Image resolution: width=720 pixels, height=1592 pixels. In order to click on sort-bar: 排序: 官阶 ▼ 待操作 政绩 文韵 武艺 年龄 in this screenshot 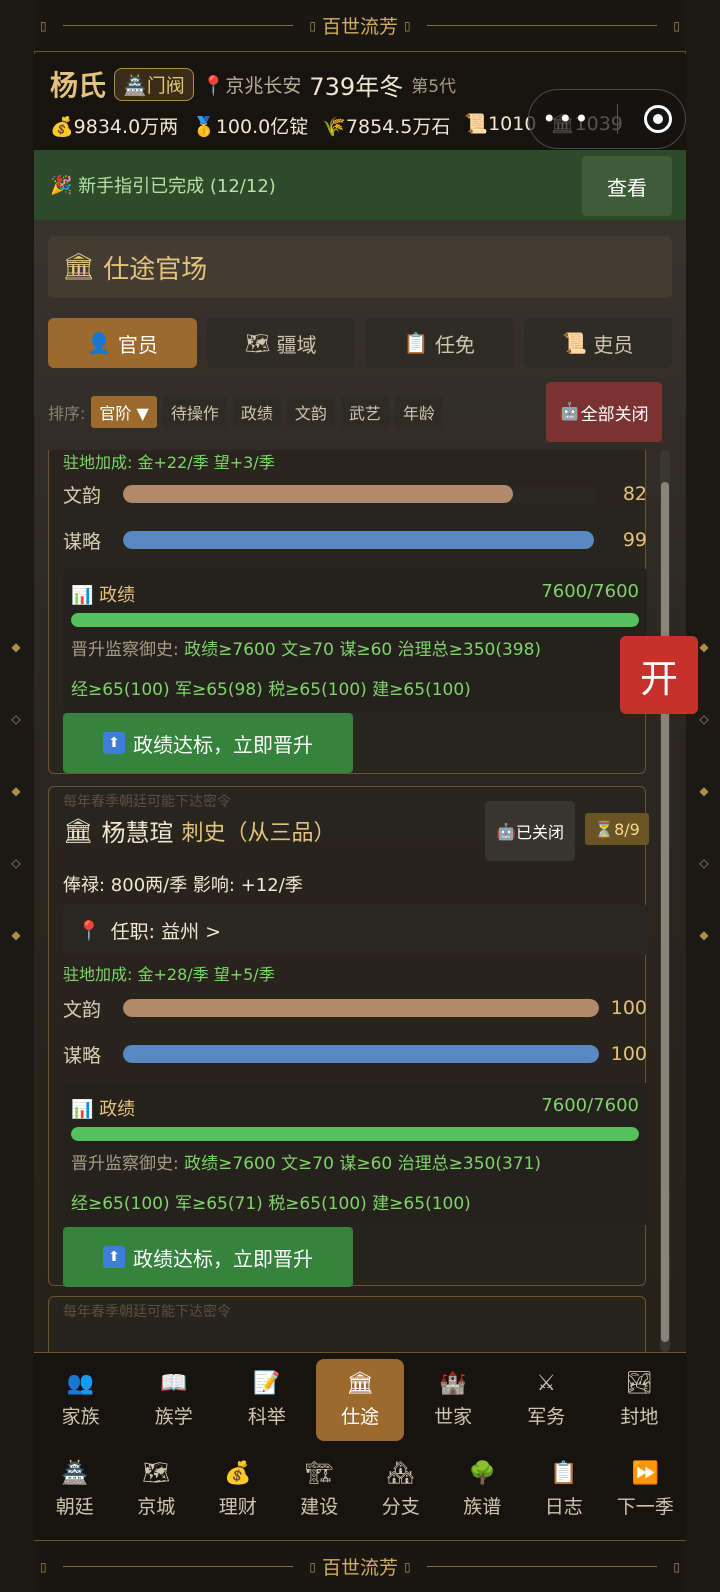, I will do `click(245, 412)`.